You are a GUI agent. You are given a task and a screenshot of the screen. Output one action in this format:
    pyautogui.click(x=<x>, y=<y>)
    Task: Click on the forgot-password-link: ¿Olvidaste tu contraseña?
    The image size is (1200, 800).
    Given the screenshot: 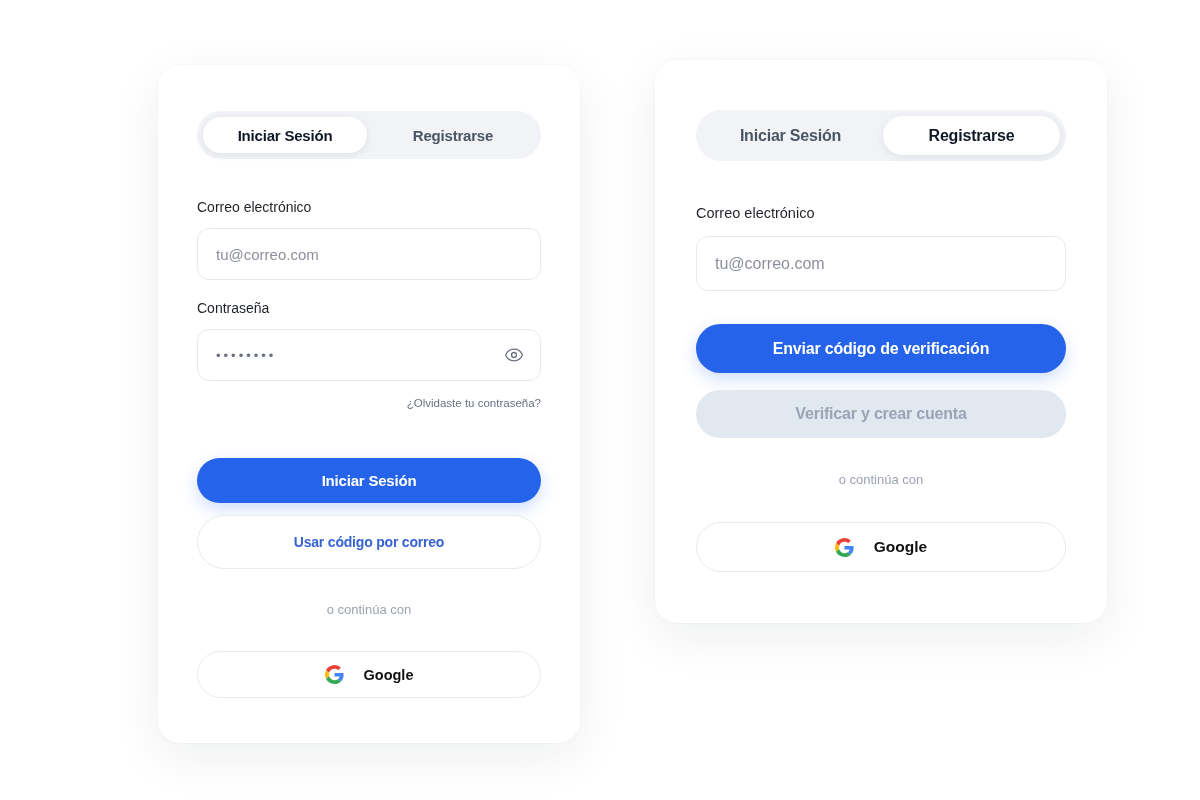 What is the action you would take?
    pyautogui.click(x=473, y=403)
    